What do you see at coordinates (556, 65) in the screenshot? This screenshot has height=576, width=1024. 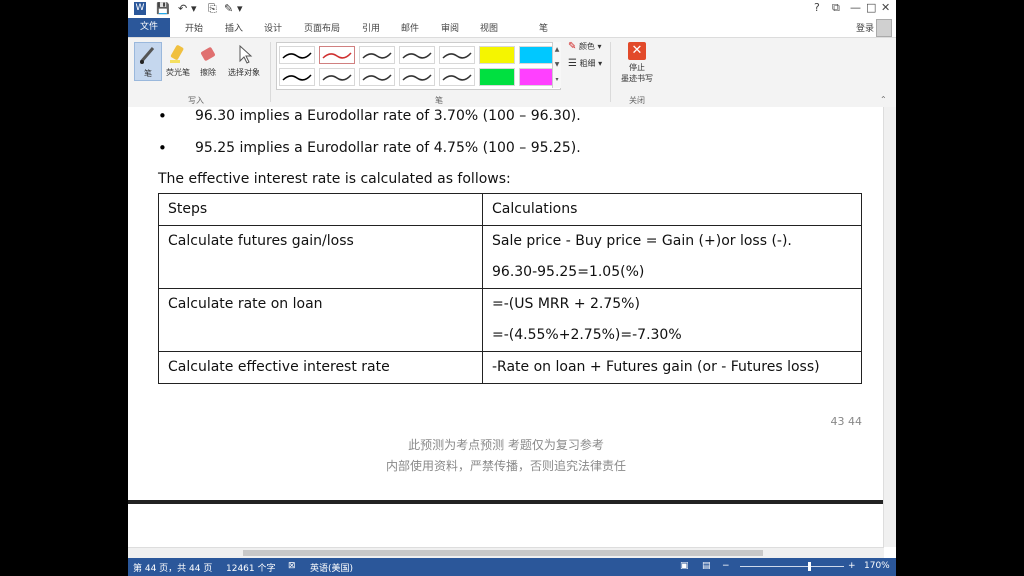 I see `gallery-scroll: ▲ ▼ ▾` at bounding box center [556, 65].